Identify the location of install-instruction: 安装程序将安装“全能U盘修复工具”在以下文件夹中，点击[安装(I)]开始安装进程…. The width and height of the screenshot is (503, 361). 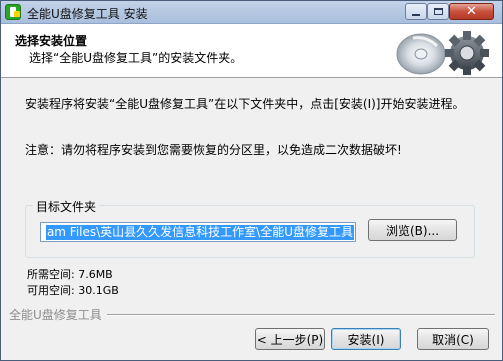
(245, 104).